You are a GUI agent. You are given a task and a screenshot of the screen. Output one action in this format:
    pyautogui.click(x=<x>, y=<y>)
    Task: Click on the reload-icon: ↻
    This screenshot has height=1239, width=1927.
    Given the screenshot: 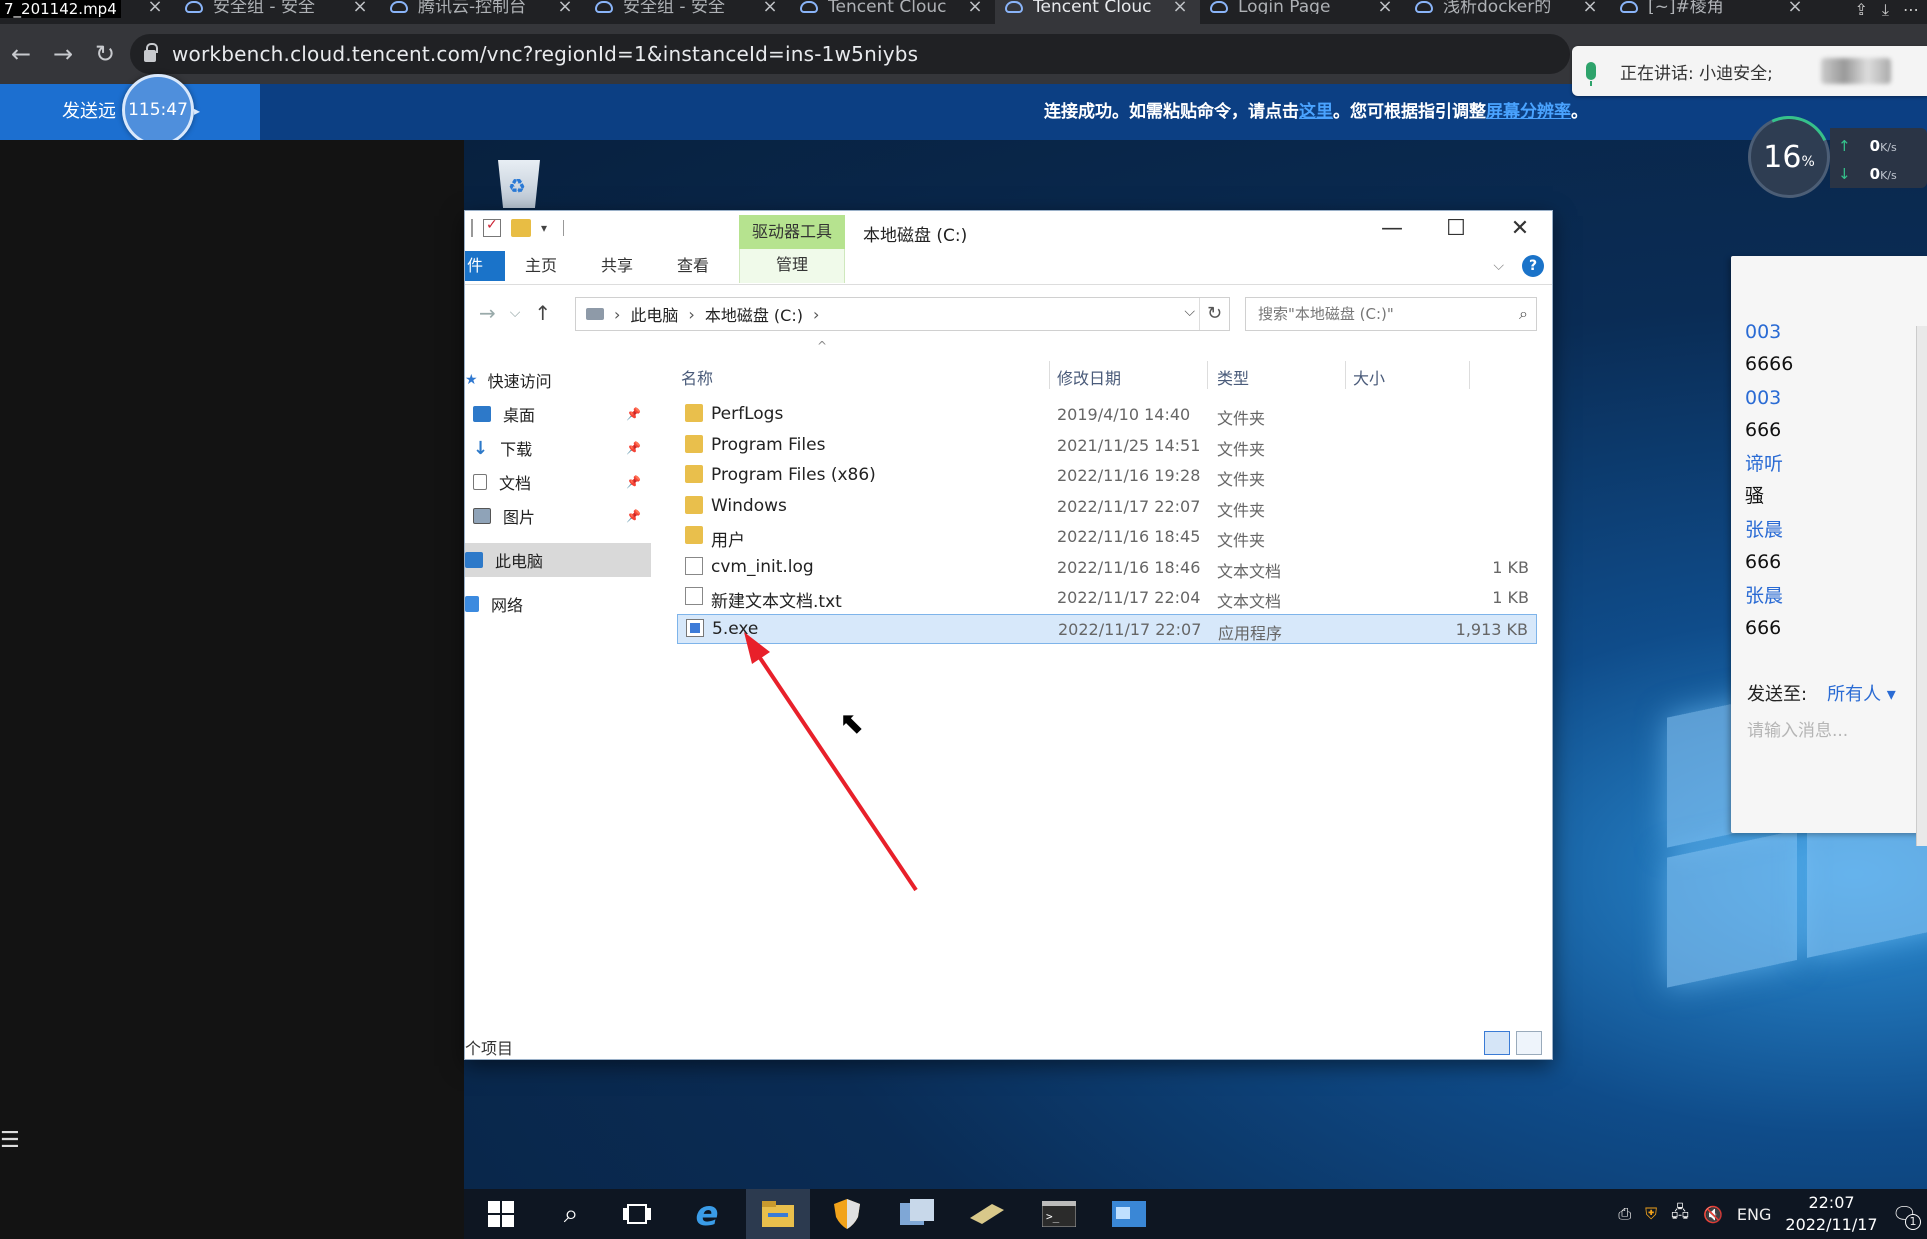 What is the action you would take?
    pyautogui.click(x=105, y=54)
    